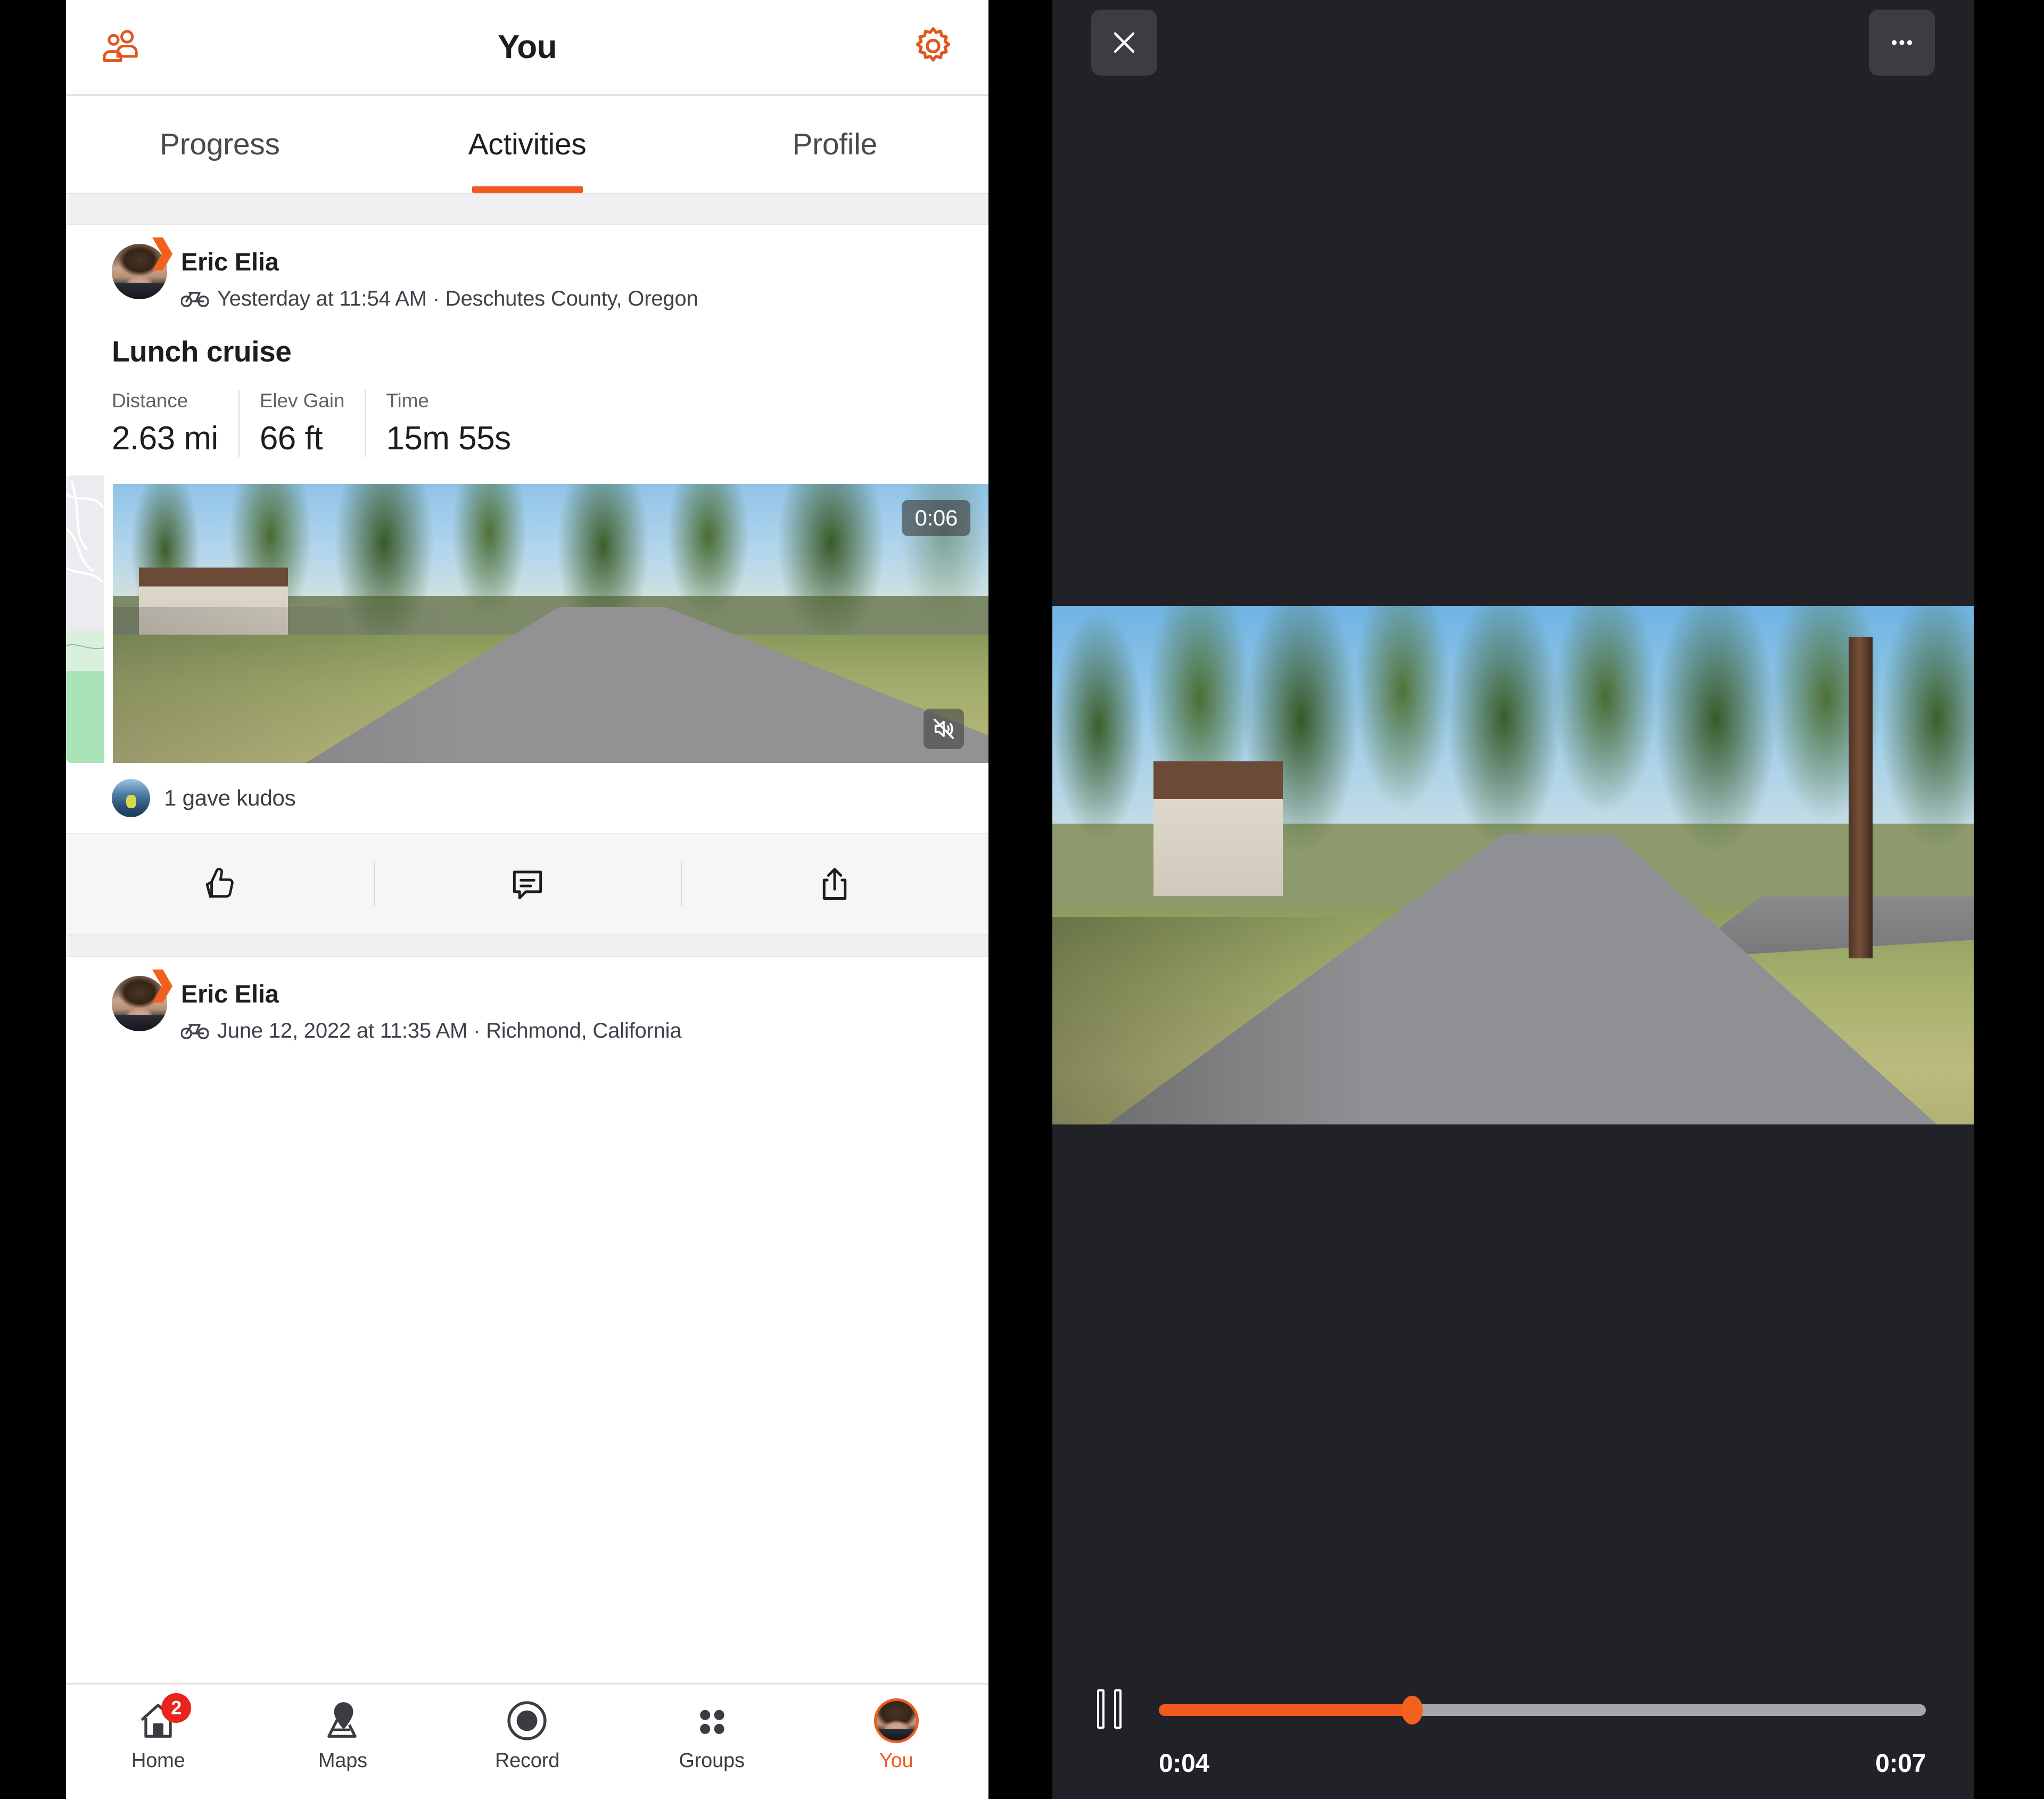 The height and width of the screenshot is (1799, 2044). I want to click on share-arrow-icon, so click(835, 884).